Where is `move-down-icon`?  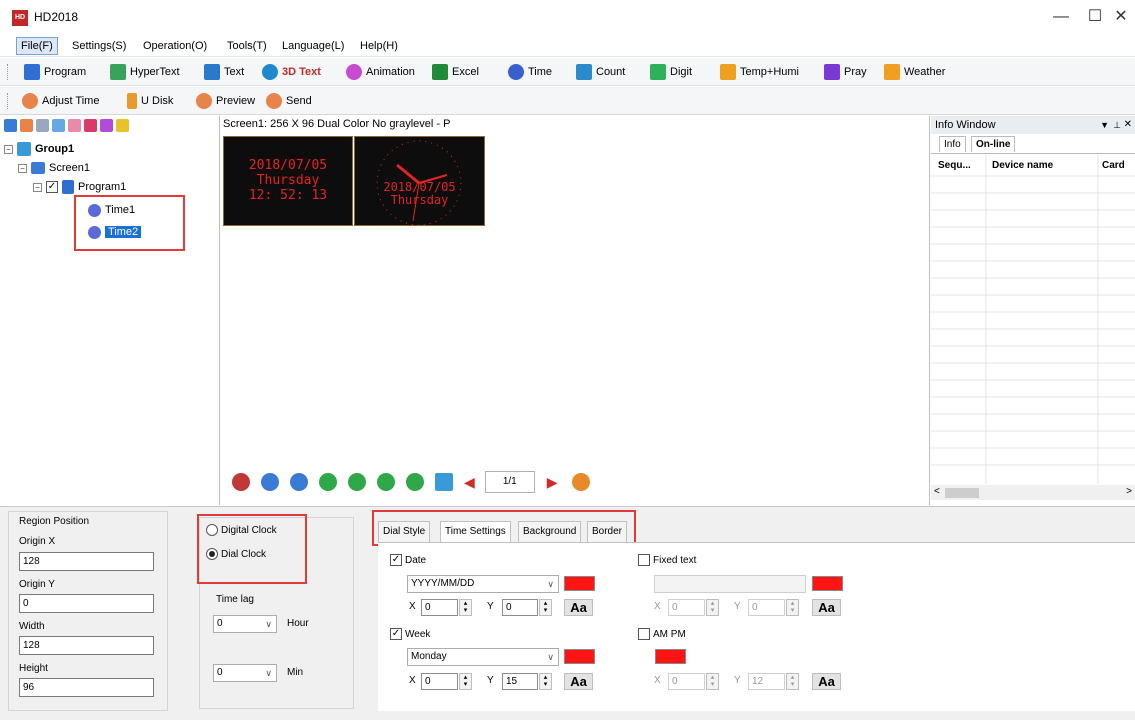 move-down-icon is located at coordinates (415, 482).